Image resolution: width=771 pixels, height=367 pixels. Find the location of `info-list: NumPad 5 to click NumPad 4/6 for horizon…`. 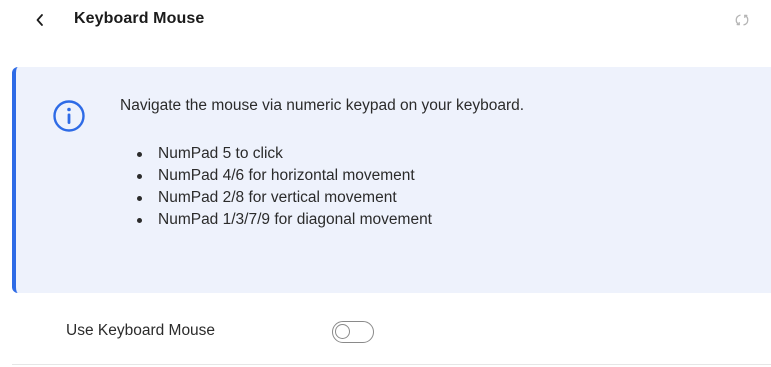

info-list: NumPad 5 to click NumPad 4/6 for horizon… is located at coordinates (276, 187).